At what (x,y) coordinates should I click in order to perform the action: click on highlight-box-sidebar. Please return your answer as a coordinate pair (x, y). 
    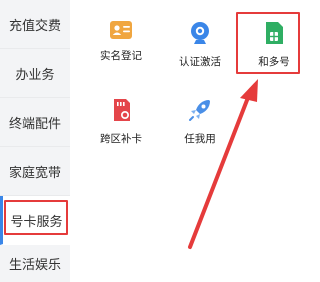
    Looking at the image, I should click on (36, 217).